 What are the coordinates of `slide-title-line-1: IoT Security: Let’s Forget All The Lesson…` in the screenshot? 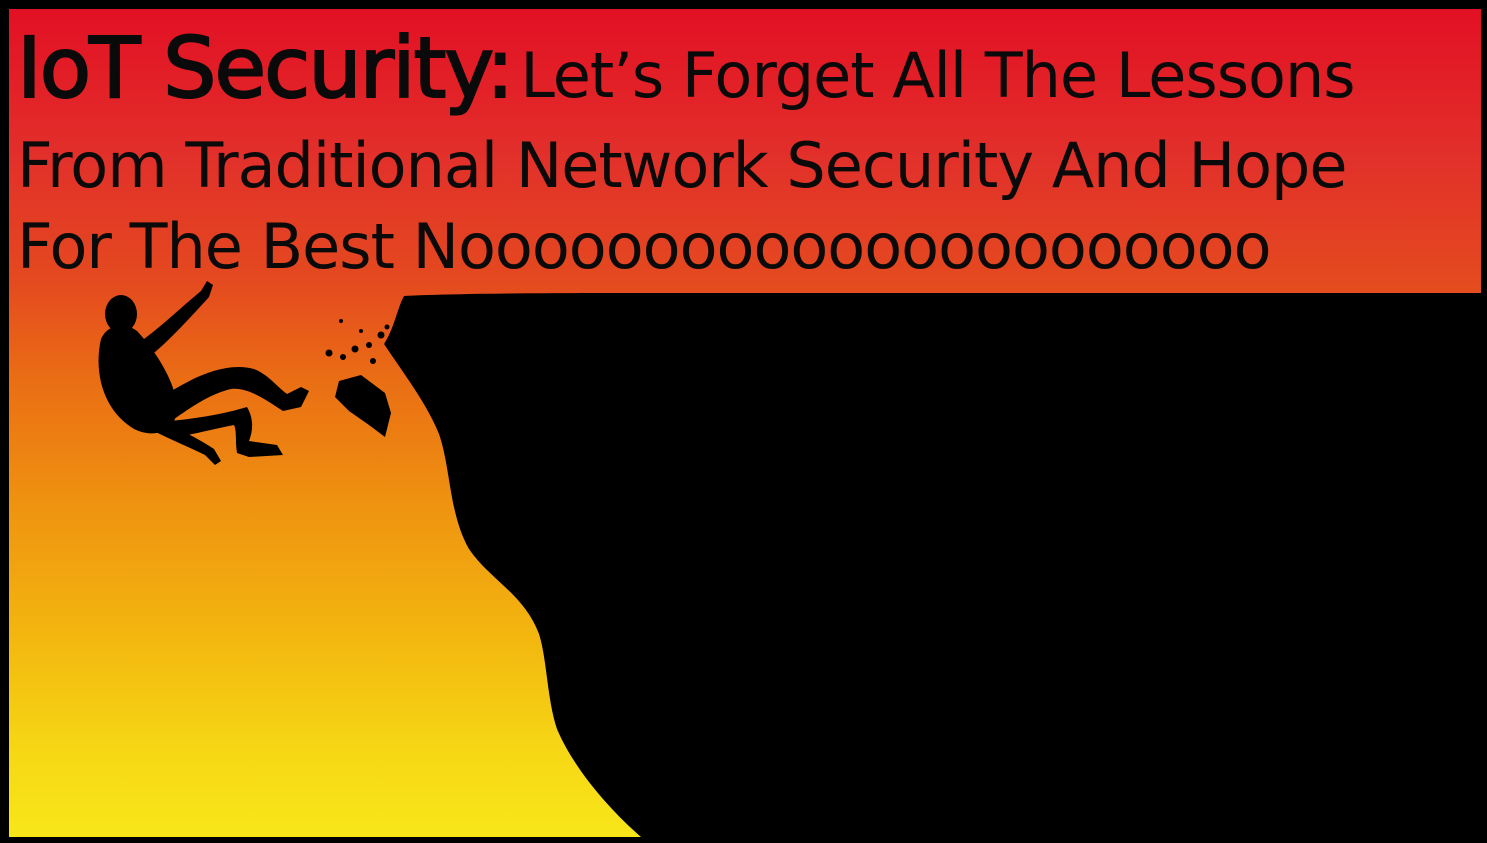 It's located at (686, 68).